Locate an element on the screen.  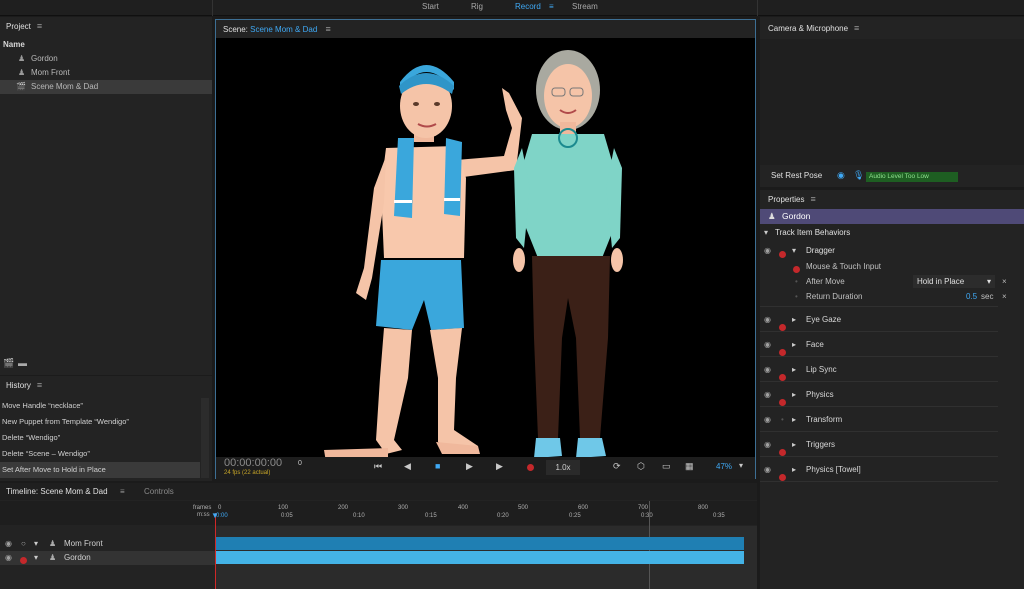
new-scene-icon: 🎬 is located at coordinates (8, 363).